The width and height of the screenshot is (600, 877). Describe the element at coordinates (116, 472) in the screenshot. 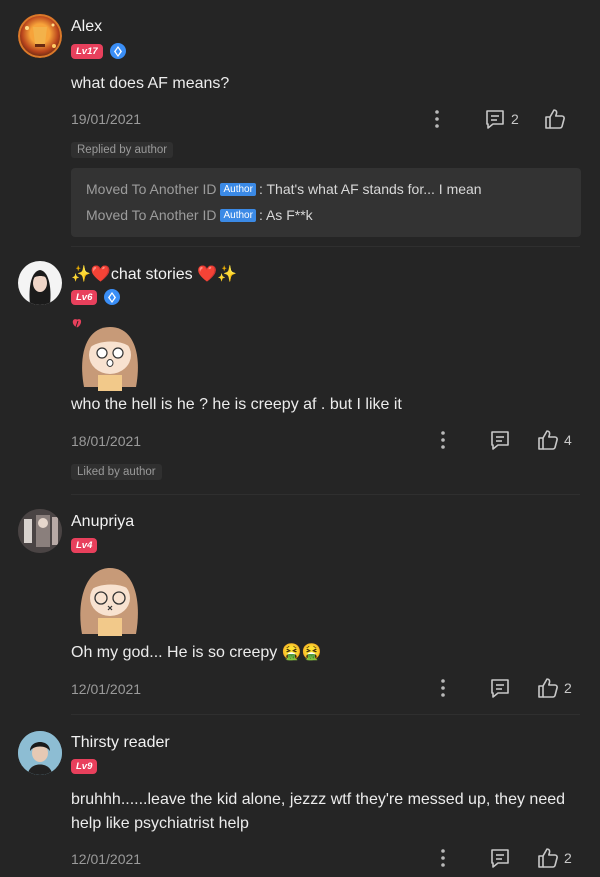

I see `liked-by-author-tag: Liked by author` at that location.